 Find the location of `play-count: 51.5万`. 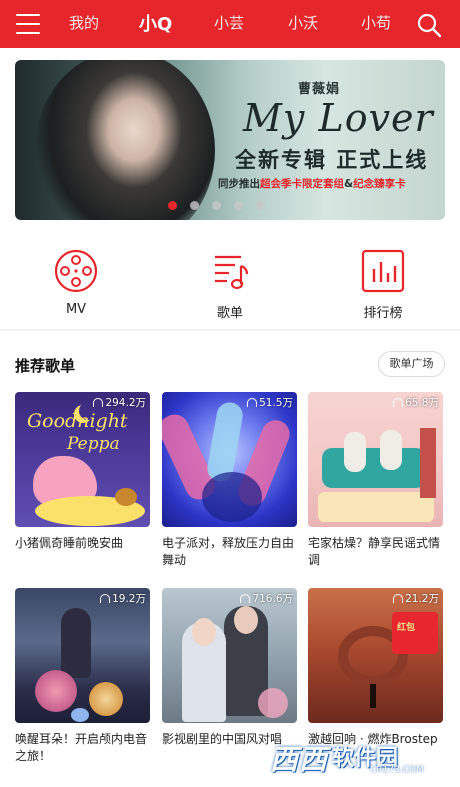

play-count: 51.5万 is located at coordinates (270, 402).